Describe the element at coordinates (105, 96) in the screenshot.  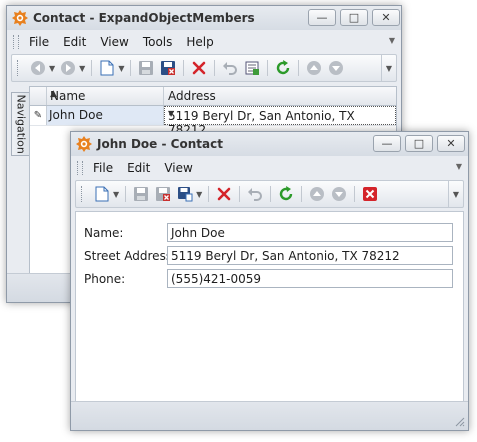
I see `column-header-name: Name ▲` at that location.